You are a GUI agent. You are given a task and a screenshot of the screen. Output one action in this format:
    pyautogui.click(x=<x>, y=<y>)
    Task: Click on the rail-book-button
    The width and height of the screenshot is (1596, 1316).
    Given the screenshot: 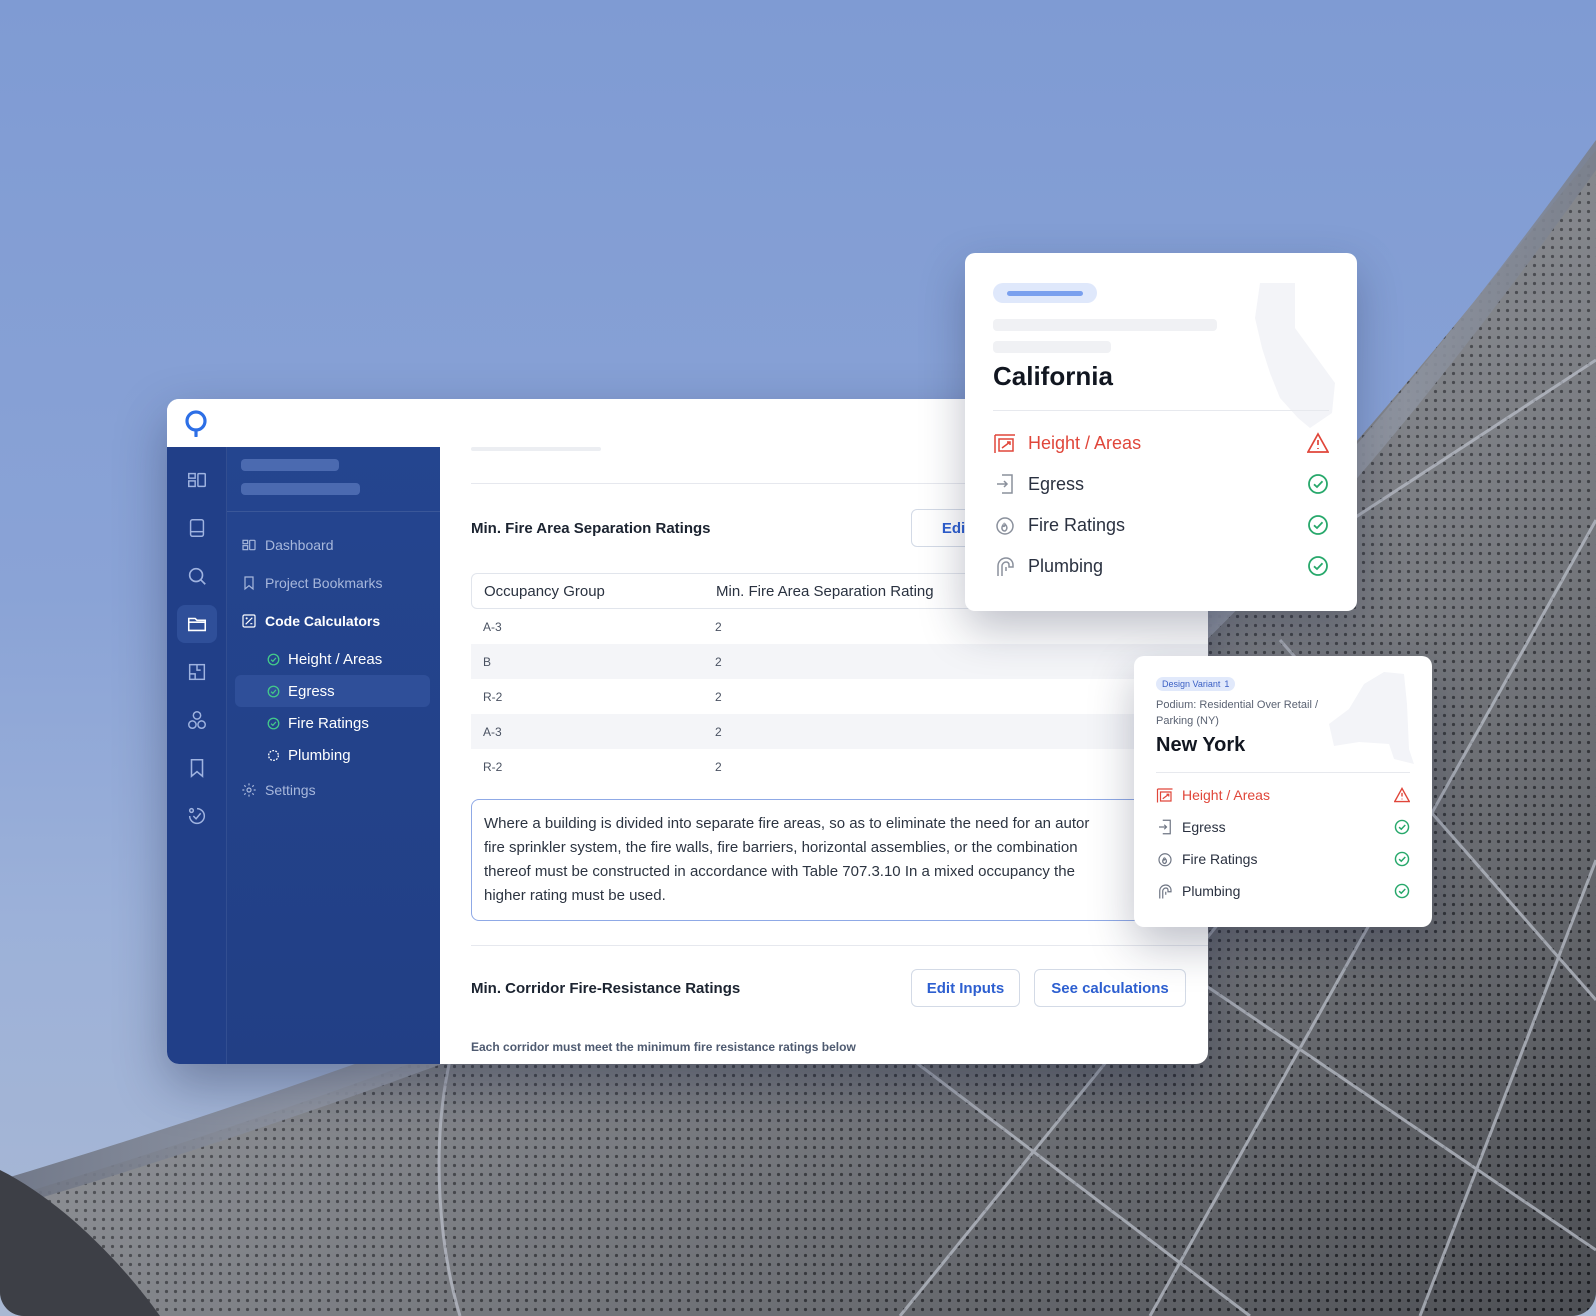 What is the action you would take?
    pyautogui.click(x=197, y=528)
    